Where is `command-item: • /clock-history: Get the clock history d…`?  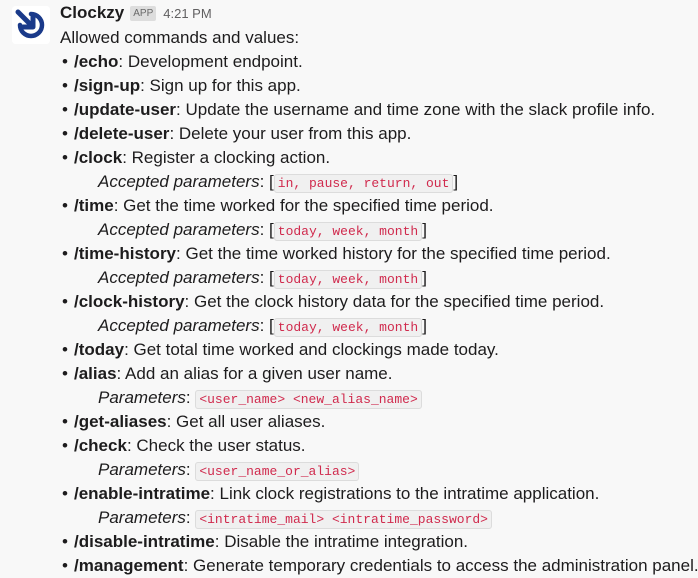 command-item: • /clock-history: Get the clock history d… is located at coordinates (379, 302).